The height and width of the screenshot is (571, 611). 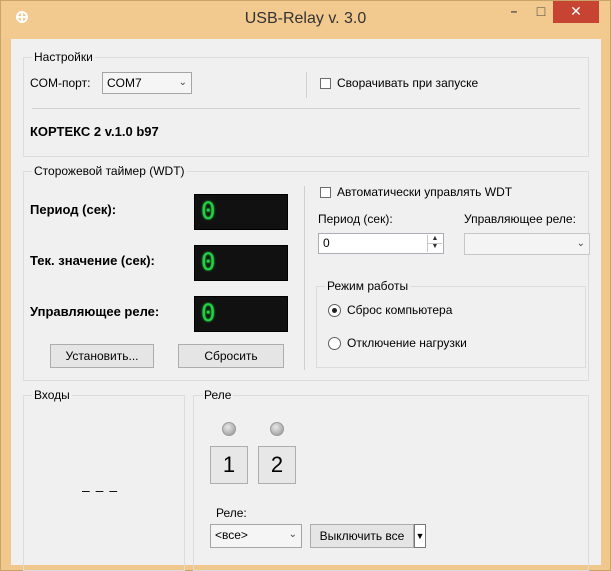 I want to click on settings-vertical-divider, so click(x=306, y=85).